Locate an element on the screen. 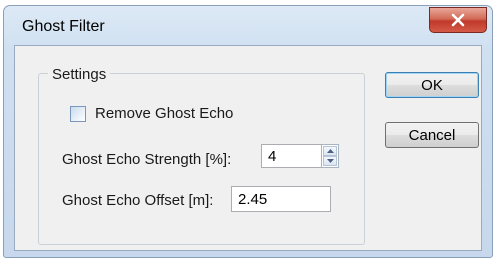 The image size is (498, 264). close-icon is located at coordinates (458, 20).